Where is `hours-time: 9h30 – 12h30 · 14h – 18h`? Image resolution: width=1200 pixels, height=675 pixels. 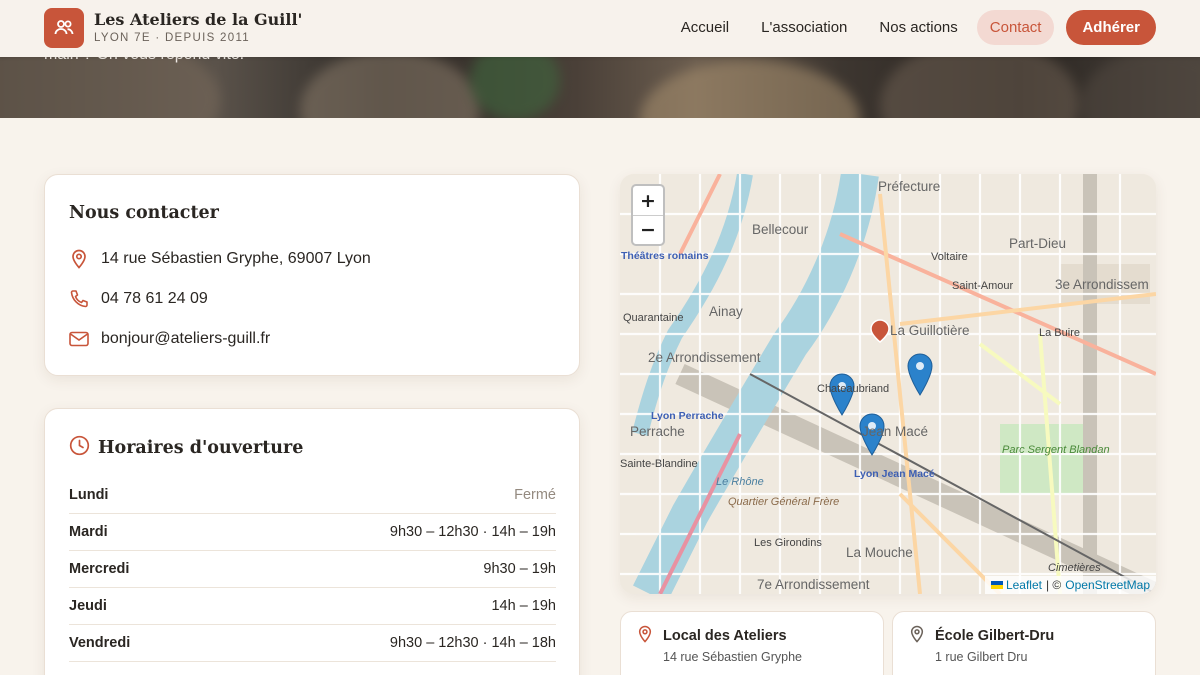
hours-time: 9h30 – 12h30 · 14h – 18h is located at coordinates (472, 643).